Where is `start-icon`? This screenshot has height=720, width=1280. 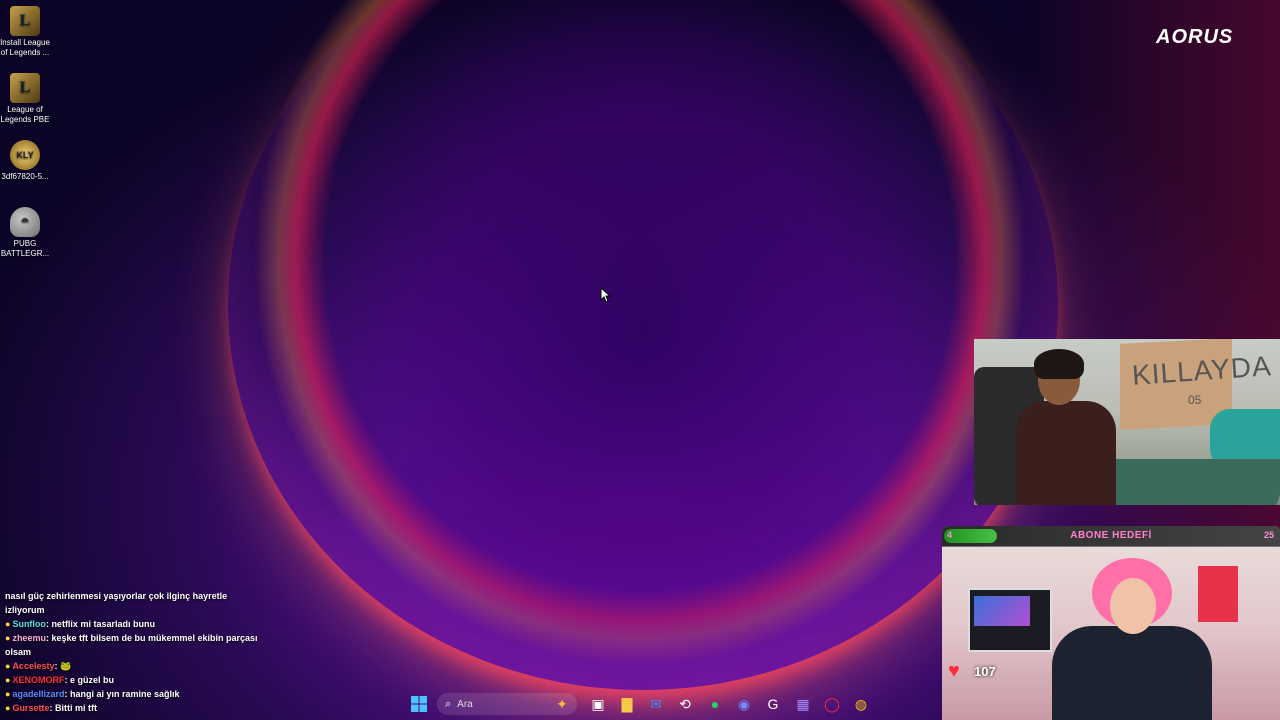
start-icon is located at coordinates (419, 704).